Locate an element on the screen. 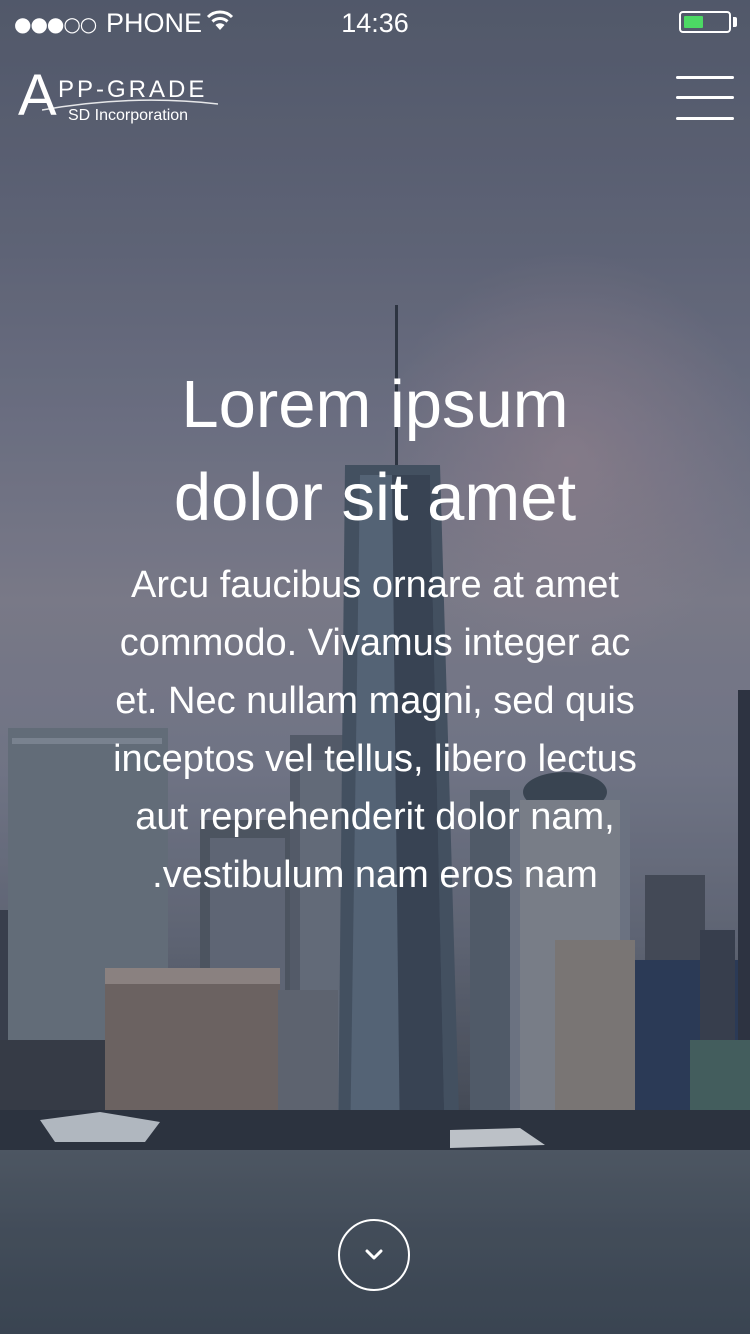 The height and width of the screenshot is (1334, 750). clock: 14:36 is located at coordinates (375, 23).